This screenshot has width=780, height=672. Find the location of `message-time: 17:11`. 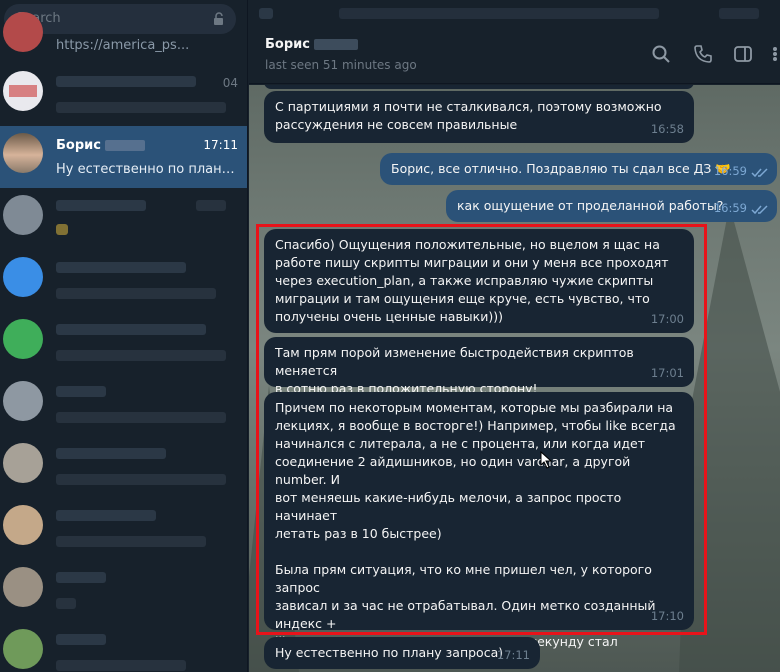

message-time: 17:11 is located at coordinates (513, 655).